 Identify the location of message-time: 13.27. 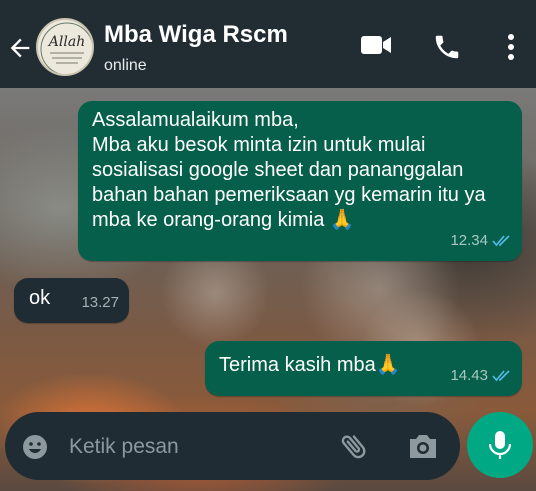
(100, 302).